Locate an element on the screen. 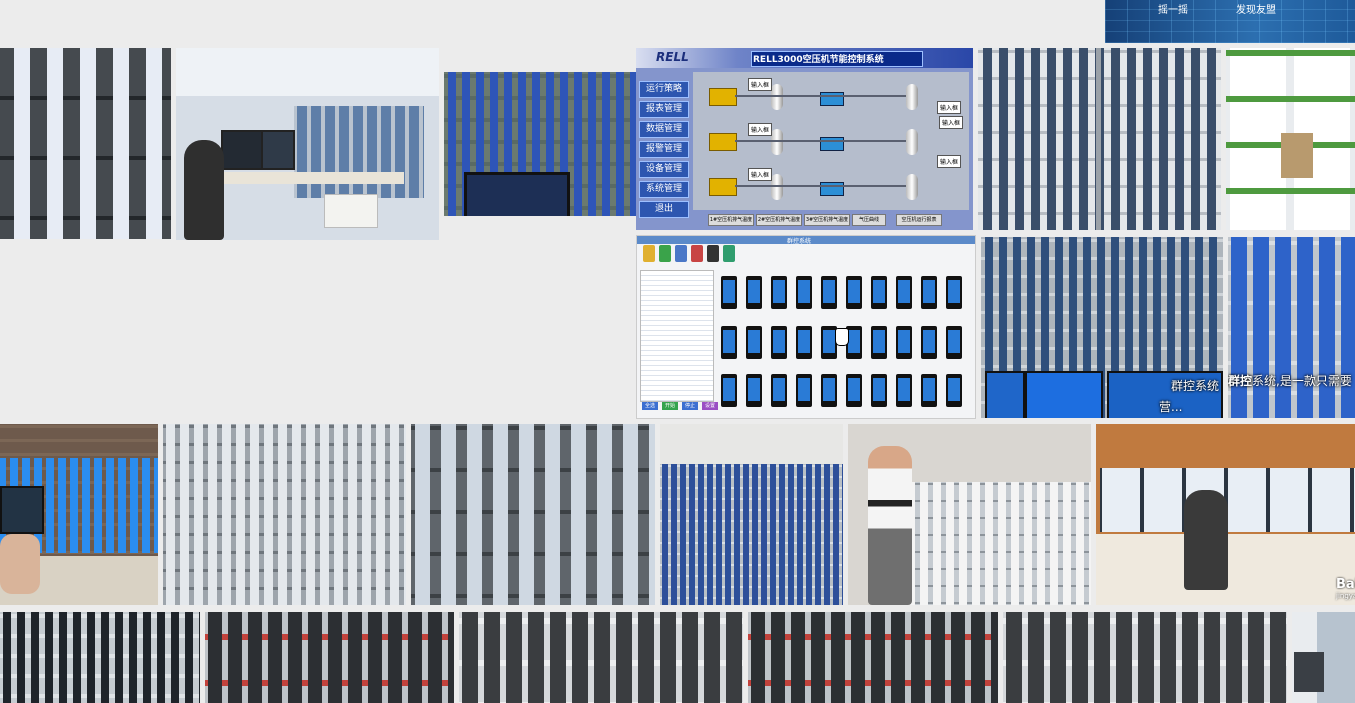 This screenshot has width=1355, height=703. office-phone-rack is located at coordinates (359, 152).